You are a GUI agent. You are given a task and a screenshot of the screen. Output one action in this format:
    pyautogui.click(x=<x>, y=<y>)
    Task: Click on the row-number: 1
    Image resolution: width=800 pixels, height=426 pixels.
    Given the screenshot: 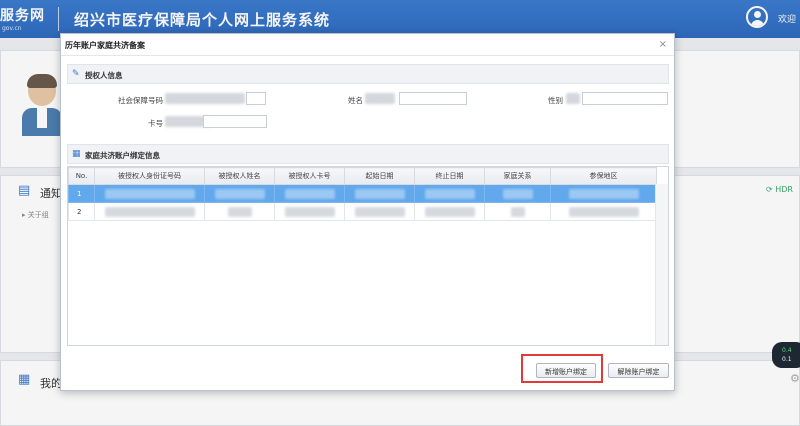 What is the action you would take?
    pyautogui.click(x=81, y=193)
    